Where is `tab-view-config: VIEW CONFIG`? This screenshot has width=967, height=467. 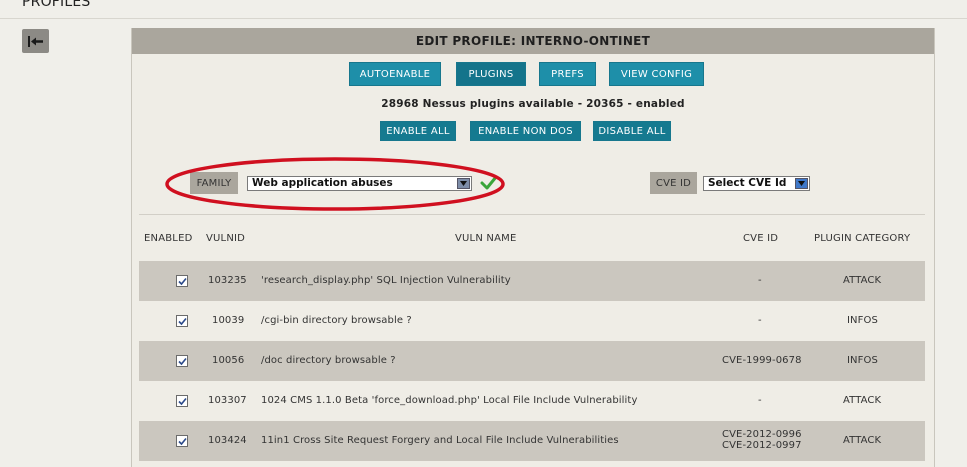 tab-view-config: VIEW CONFIG is located at coordinates (656, 74).